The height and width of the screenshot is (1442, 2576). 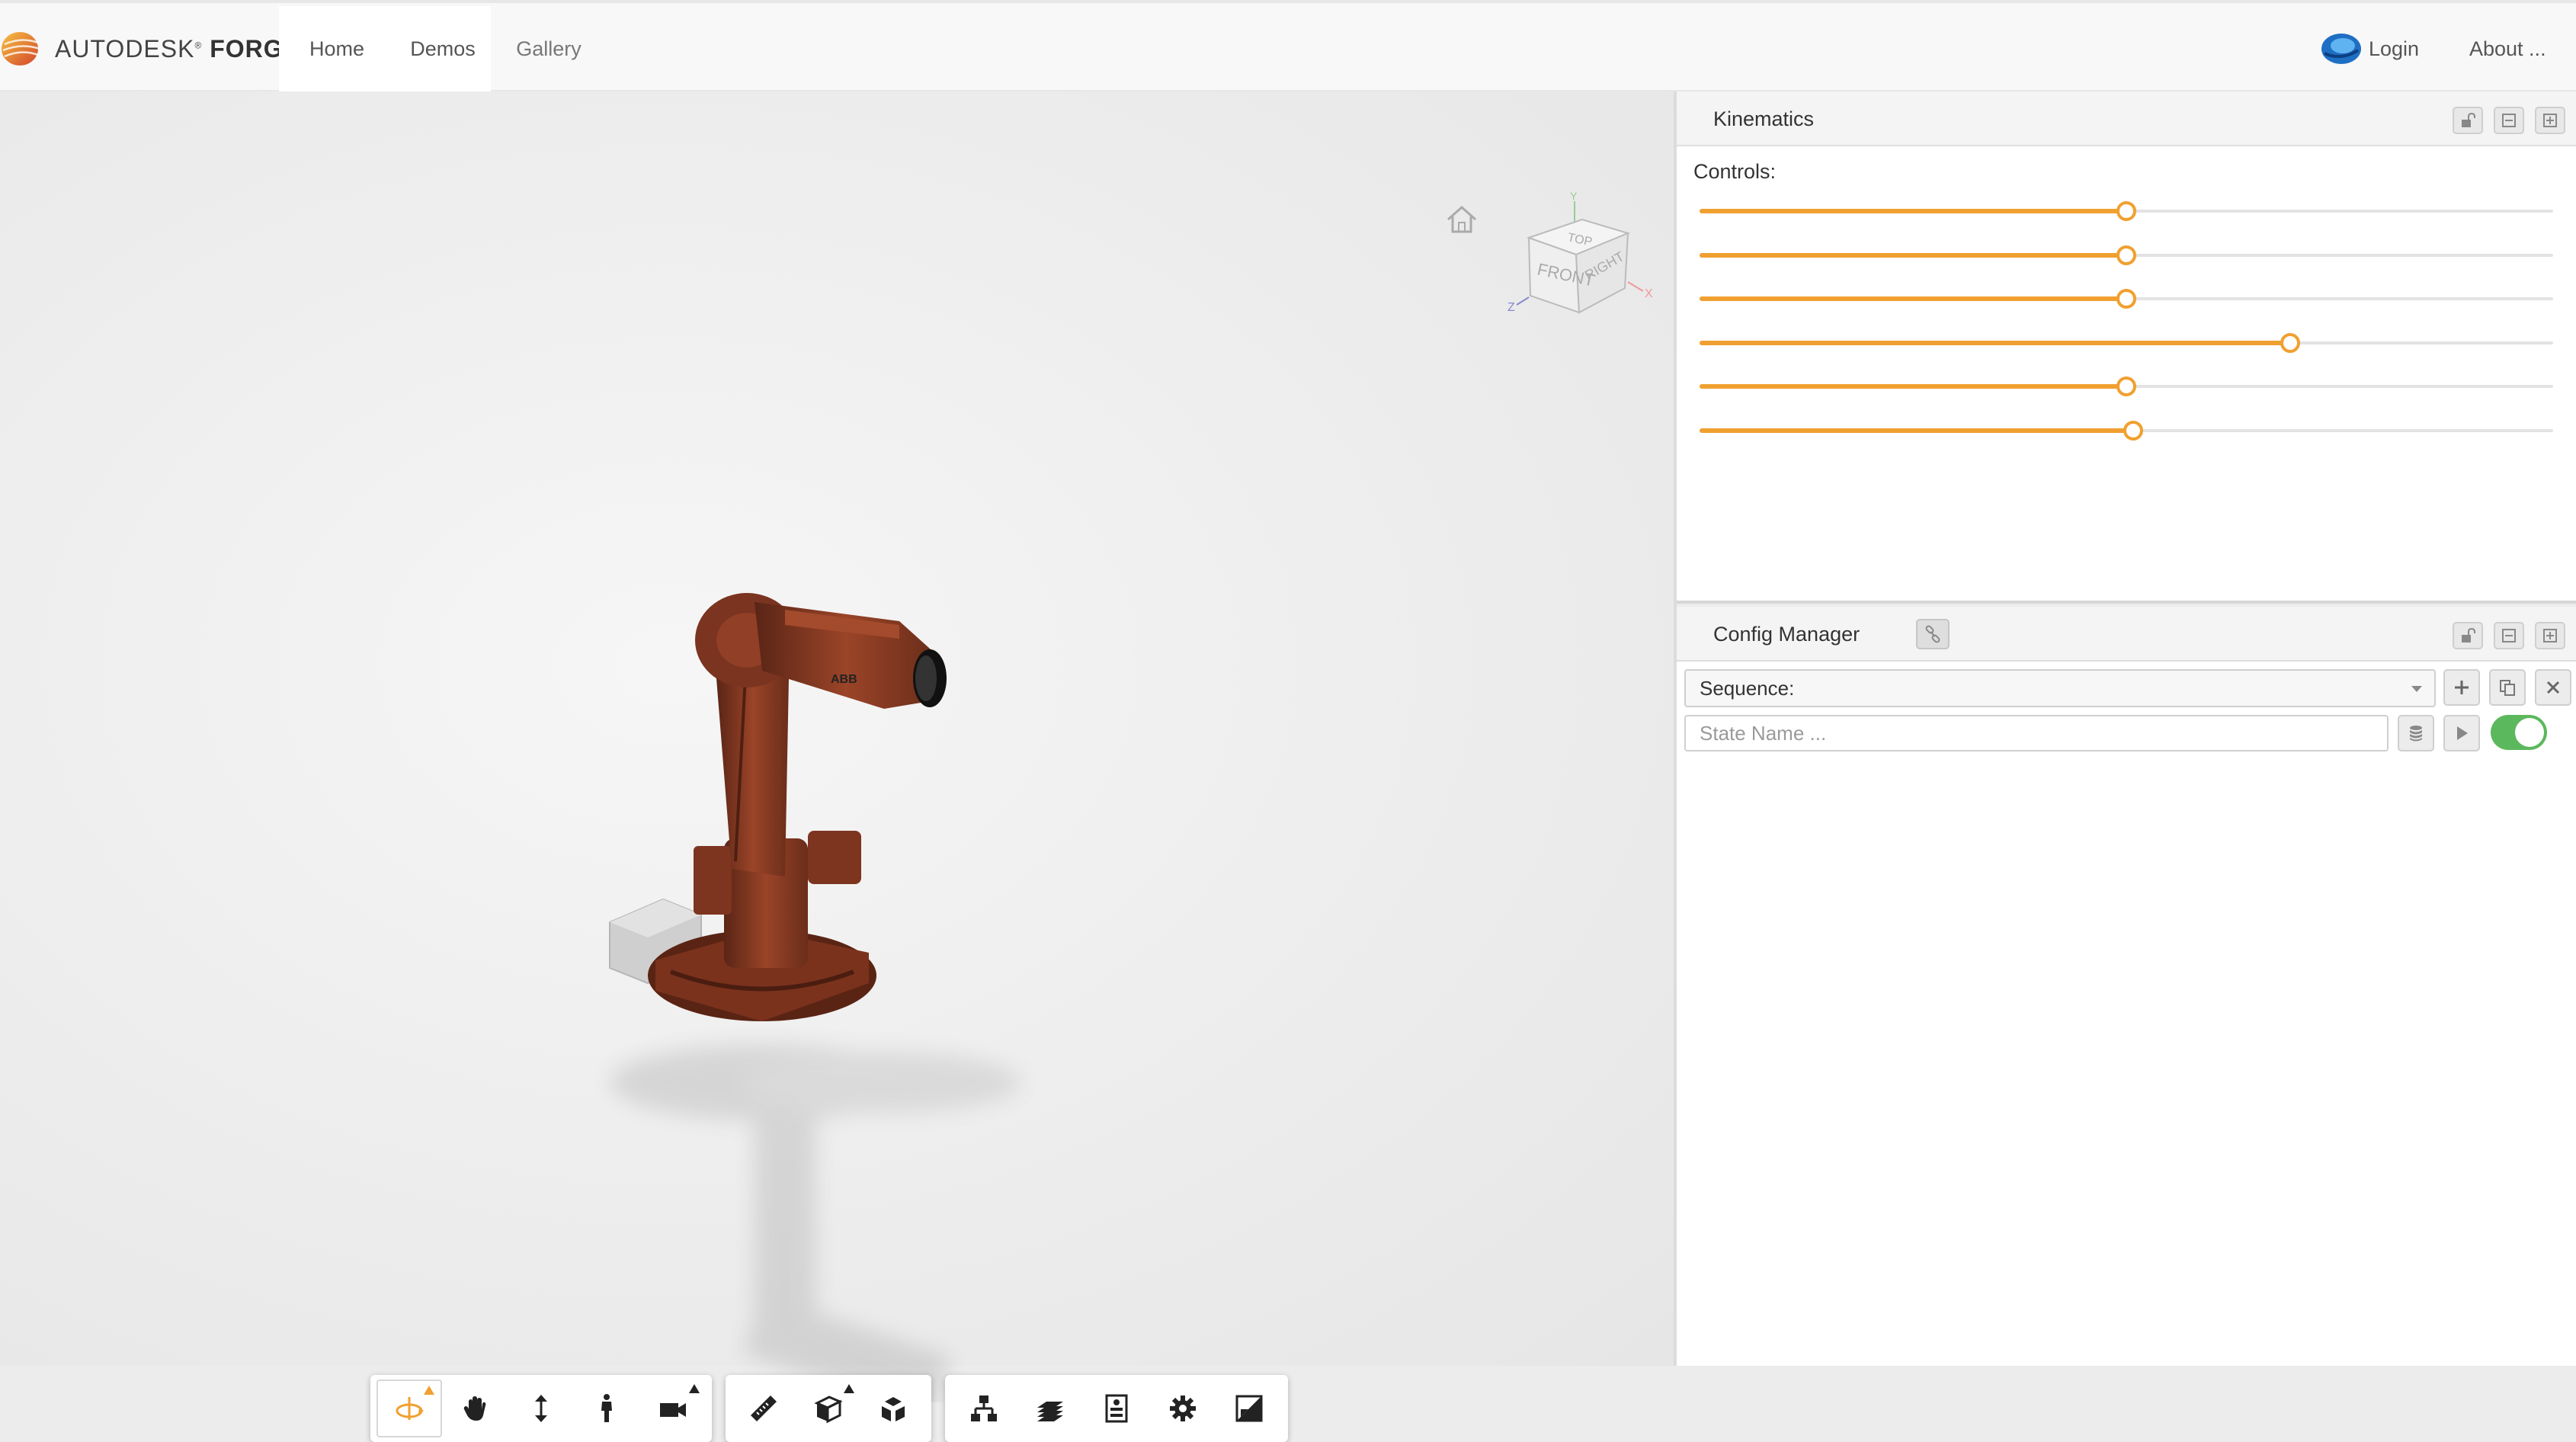 I want to click on copy-sequence-button, so click(x=2507, y=687).